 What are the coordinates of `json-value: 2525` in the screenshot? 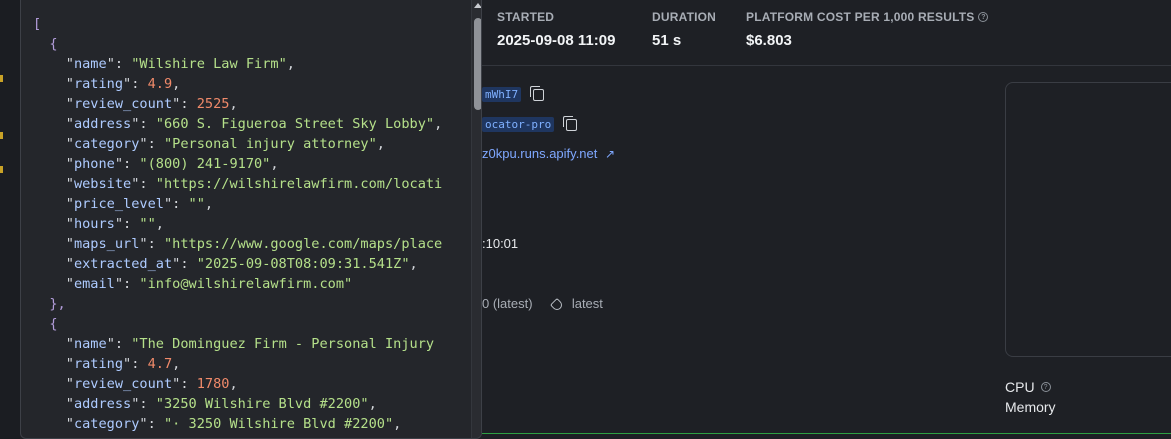 It's located at (213, 104).